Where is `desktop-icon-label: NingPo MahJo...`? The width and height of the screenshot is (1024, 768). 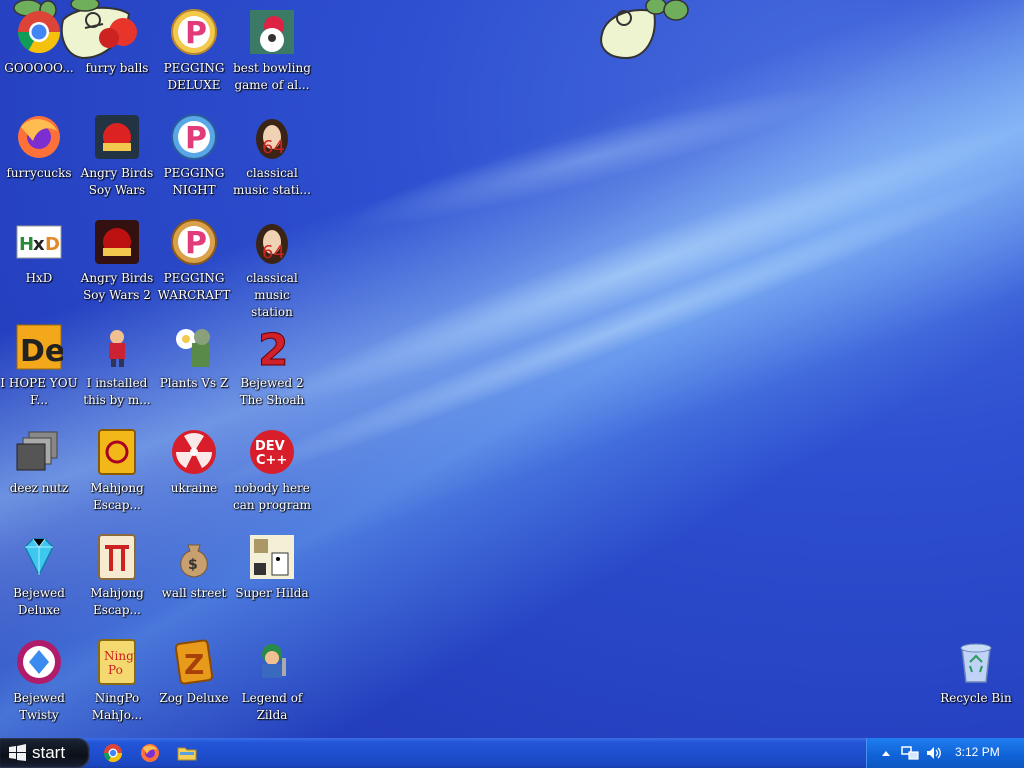
desktop-icon-label: NingPo MahJo... is located at coordinates (117, 706).